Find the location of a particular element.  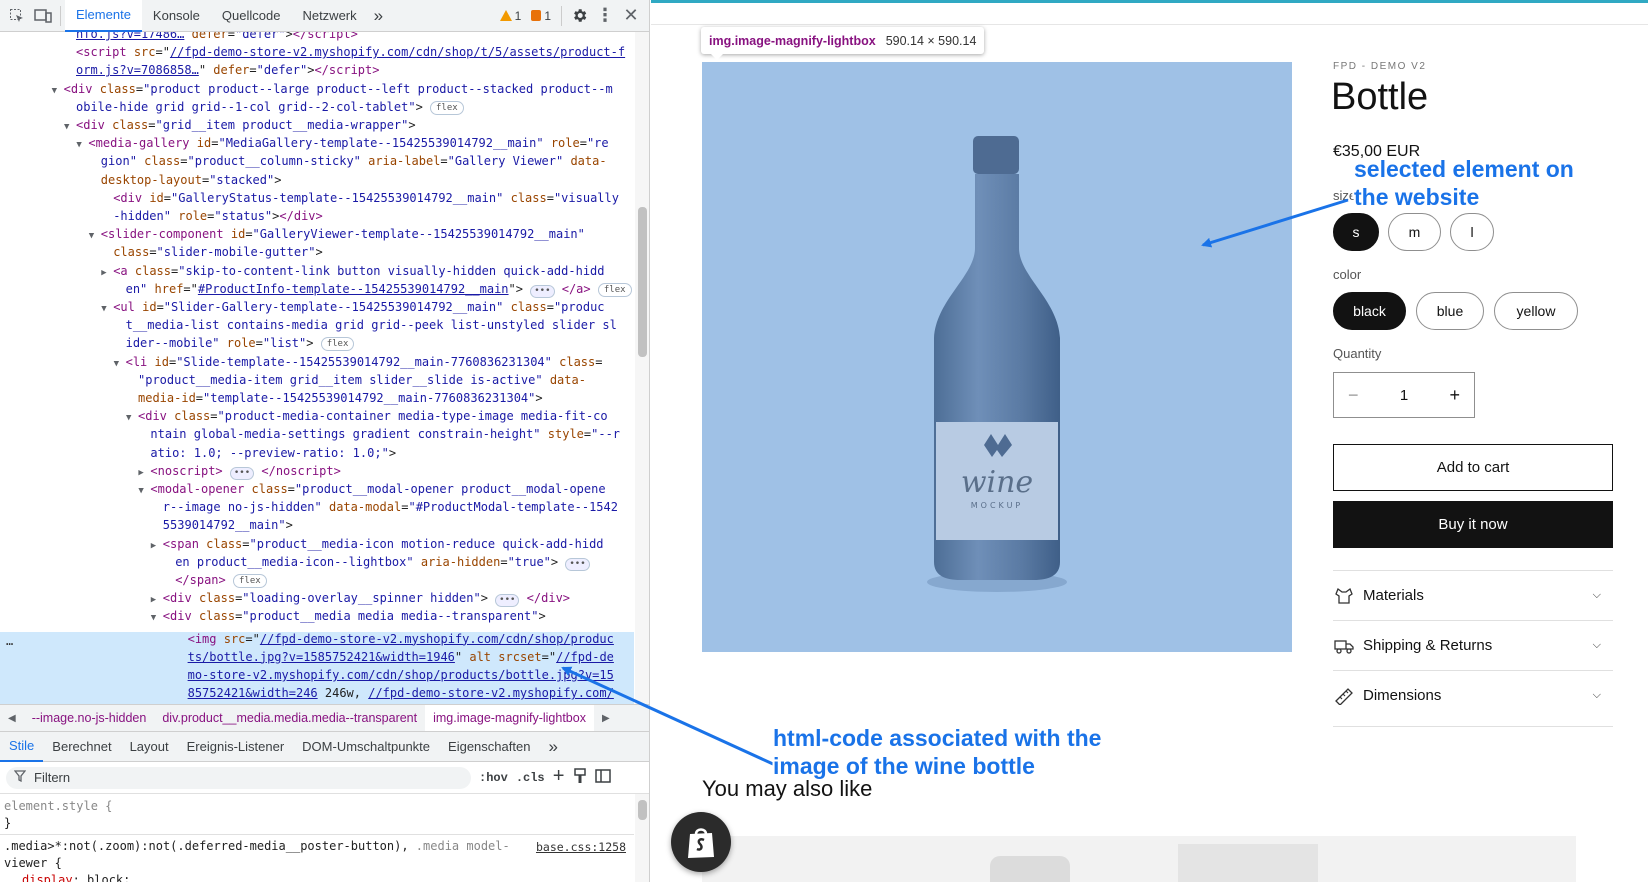

subtab-dom-umschaltpunkte: DOM-Umschaltpunkte is located at coordinates (366, 747).